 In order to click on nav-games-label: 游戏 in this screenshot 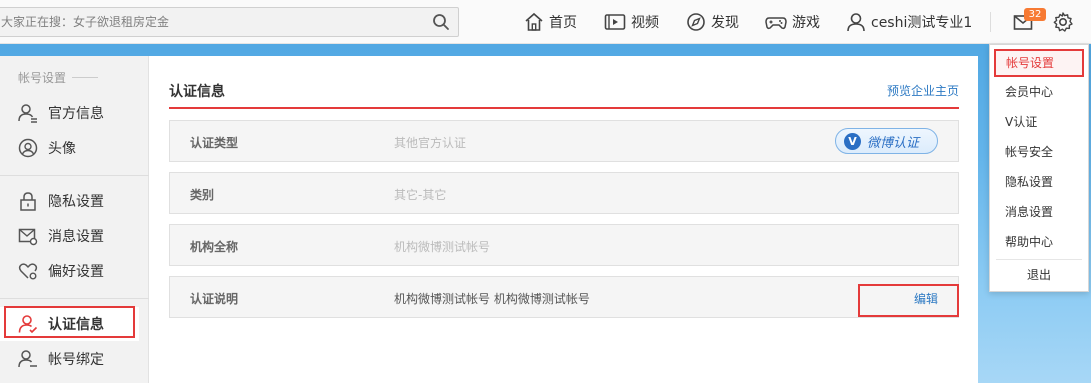, I will do `click(806, 23)`.